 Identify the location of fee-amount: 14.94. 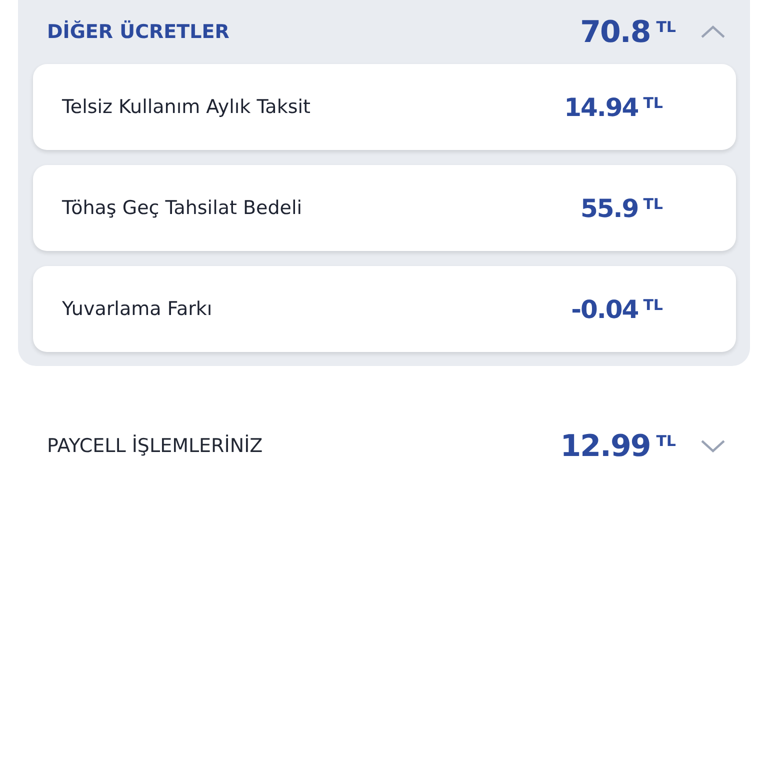
(601, 107).